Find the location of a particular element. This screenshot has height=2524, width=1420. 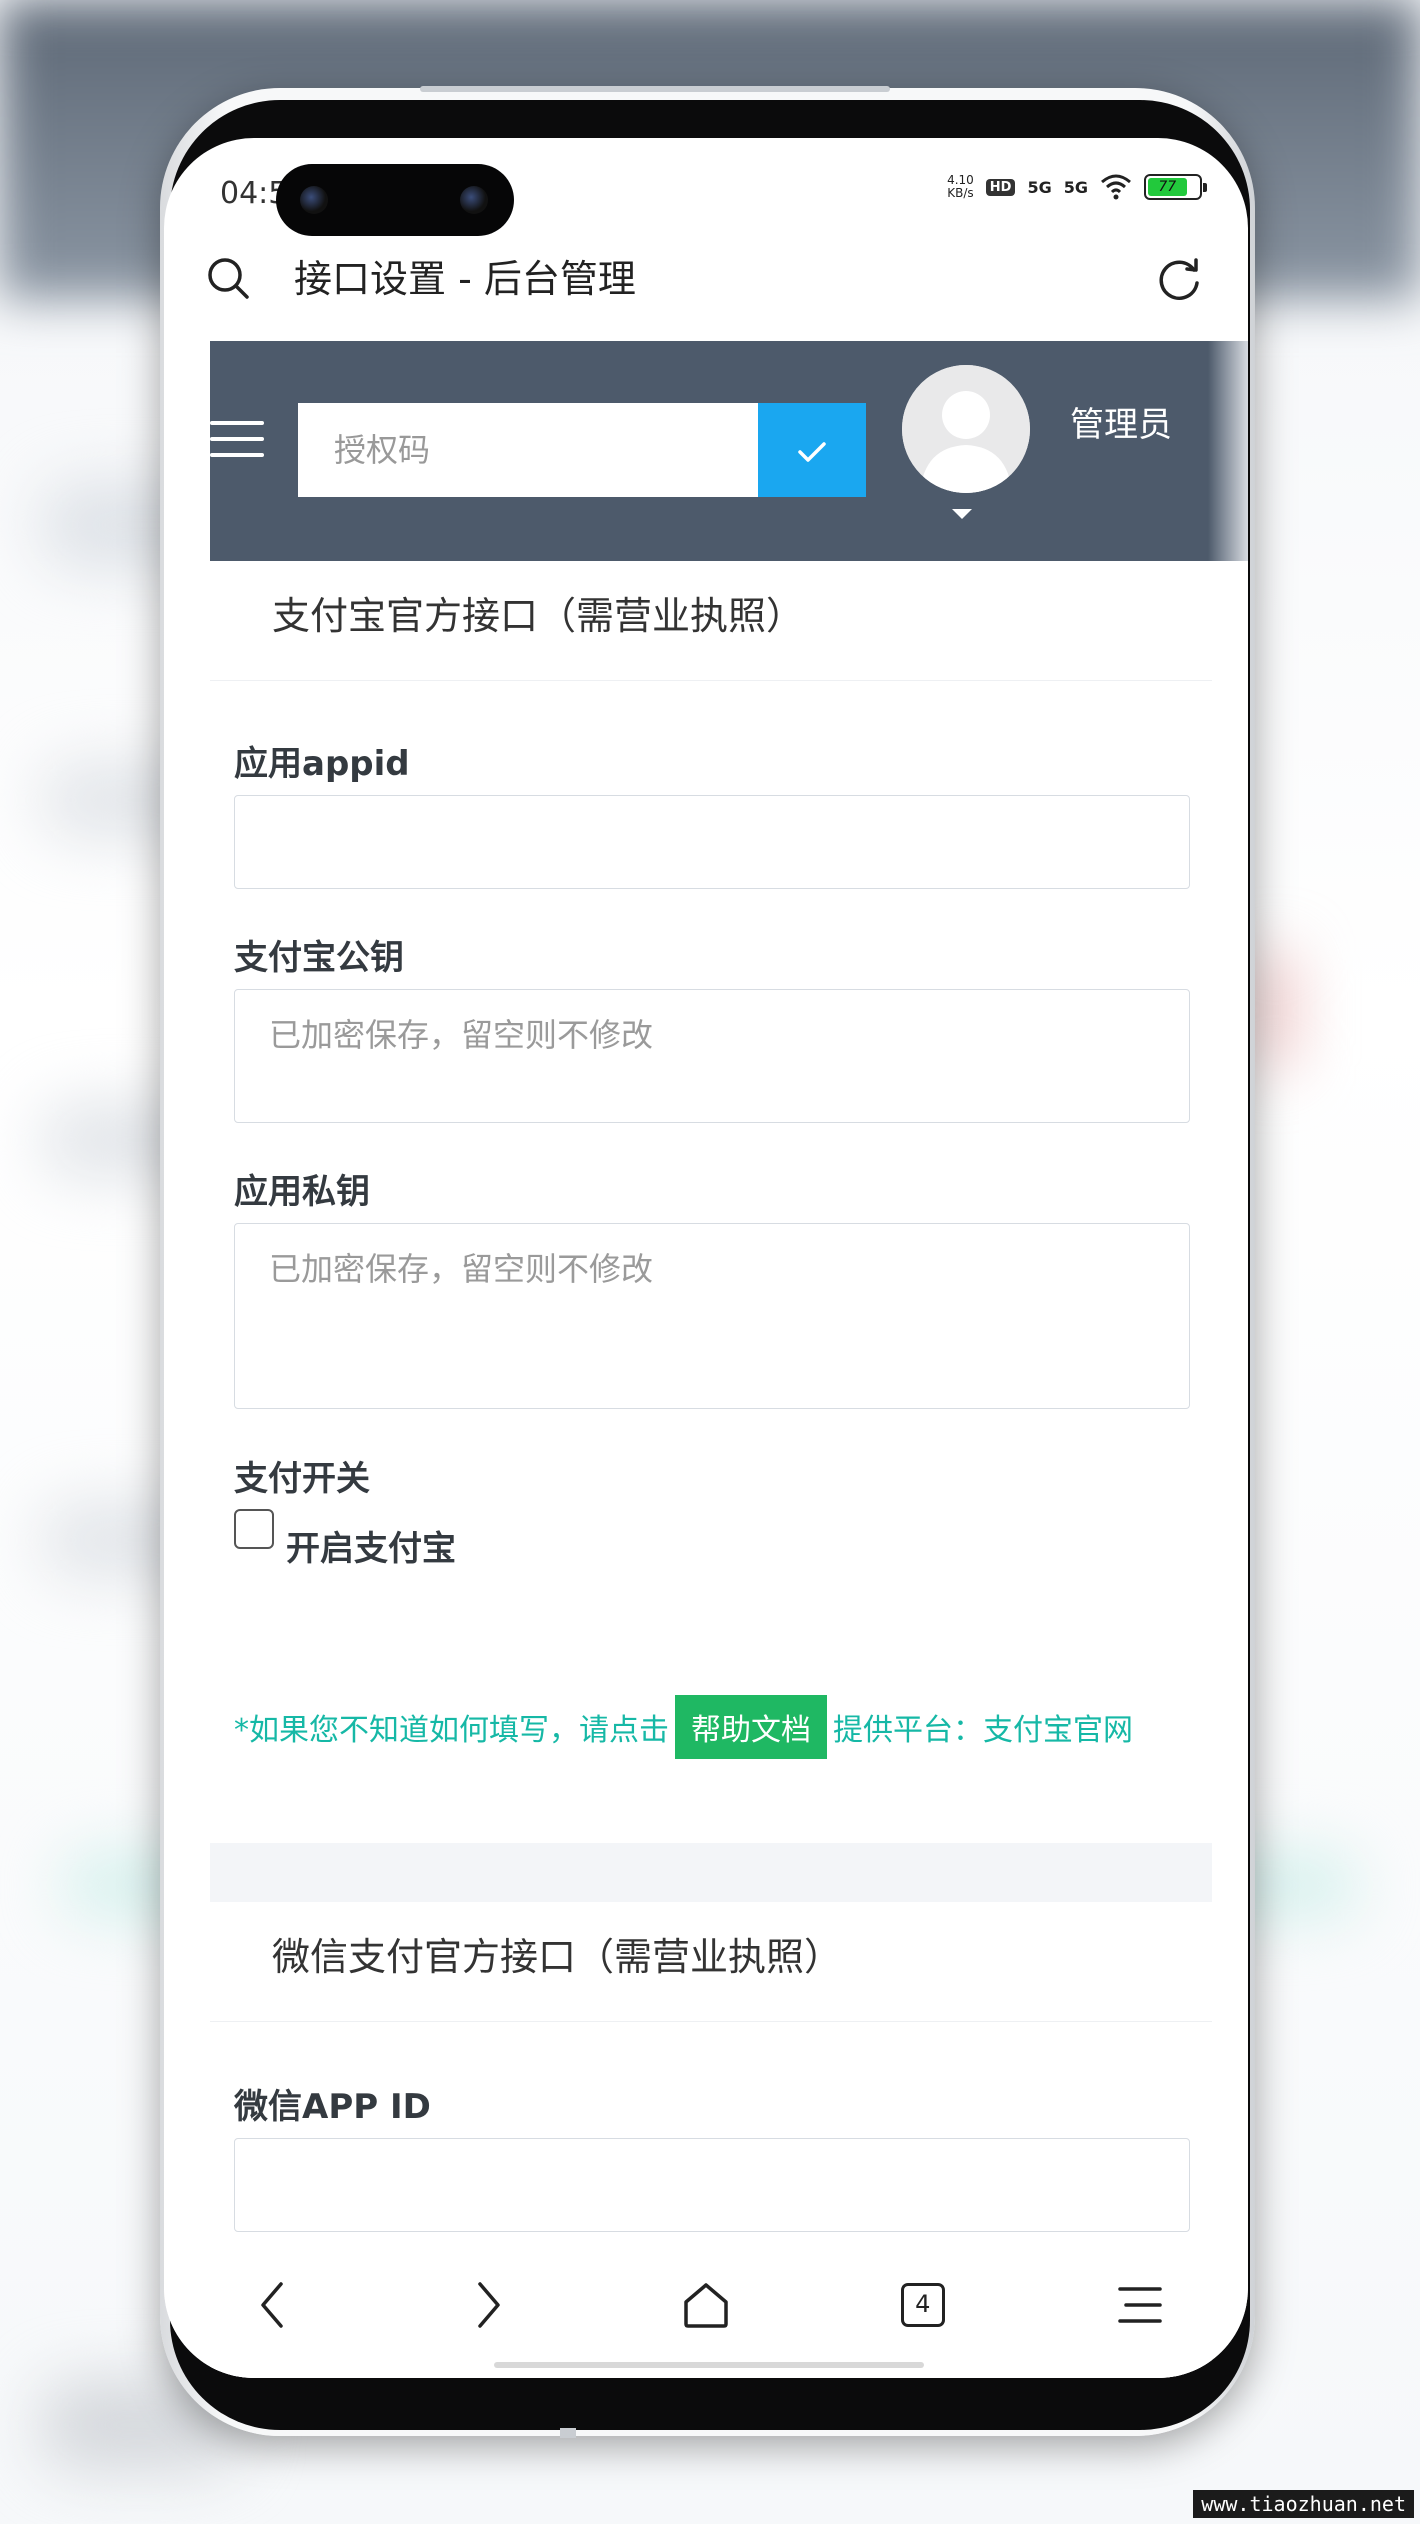

default-user-icon is located at coordinates (966, 429).